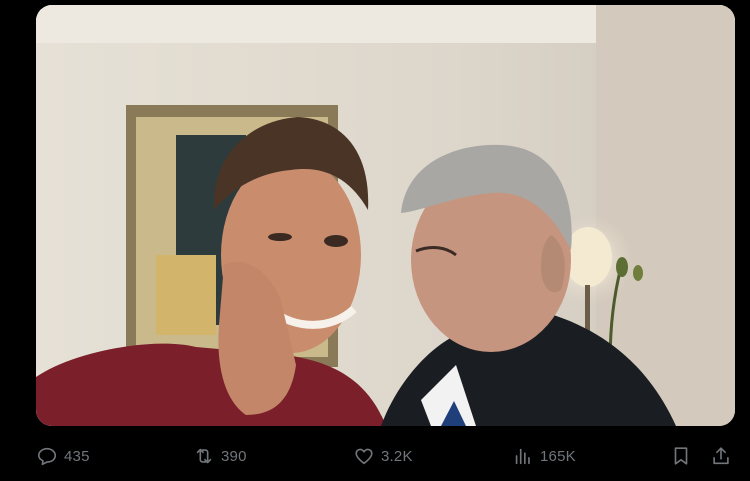 The image size is (750, 481). Describe the element at coordinates (234, 456) in the screenshot. I see `retweet-count: 390` at that location.